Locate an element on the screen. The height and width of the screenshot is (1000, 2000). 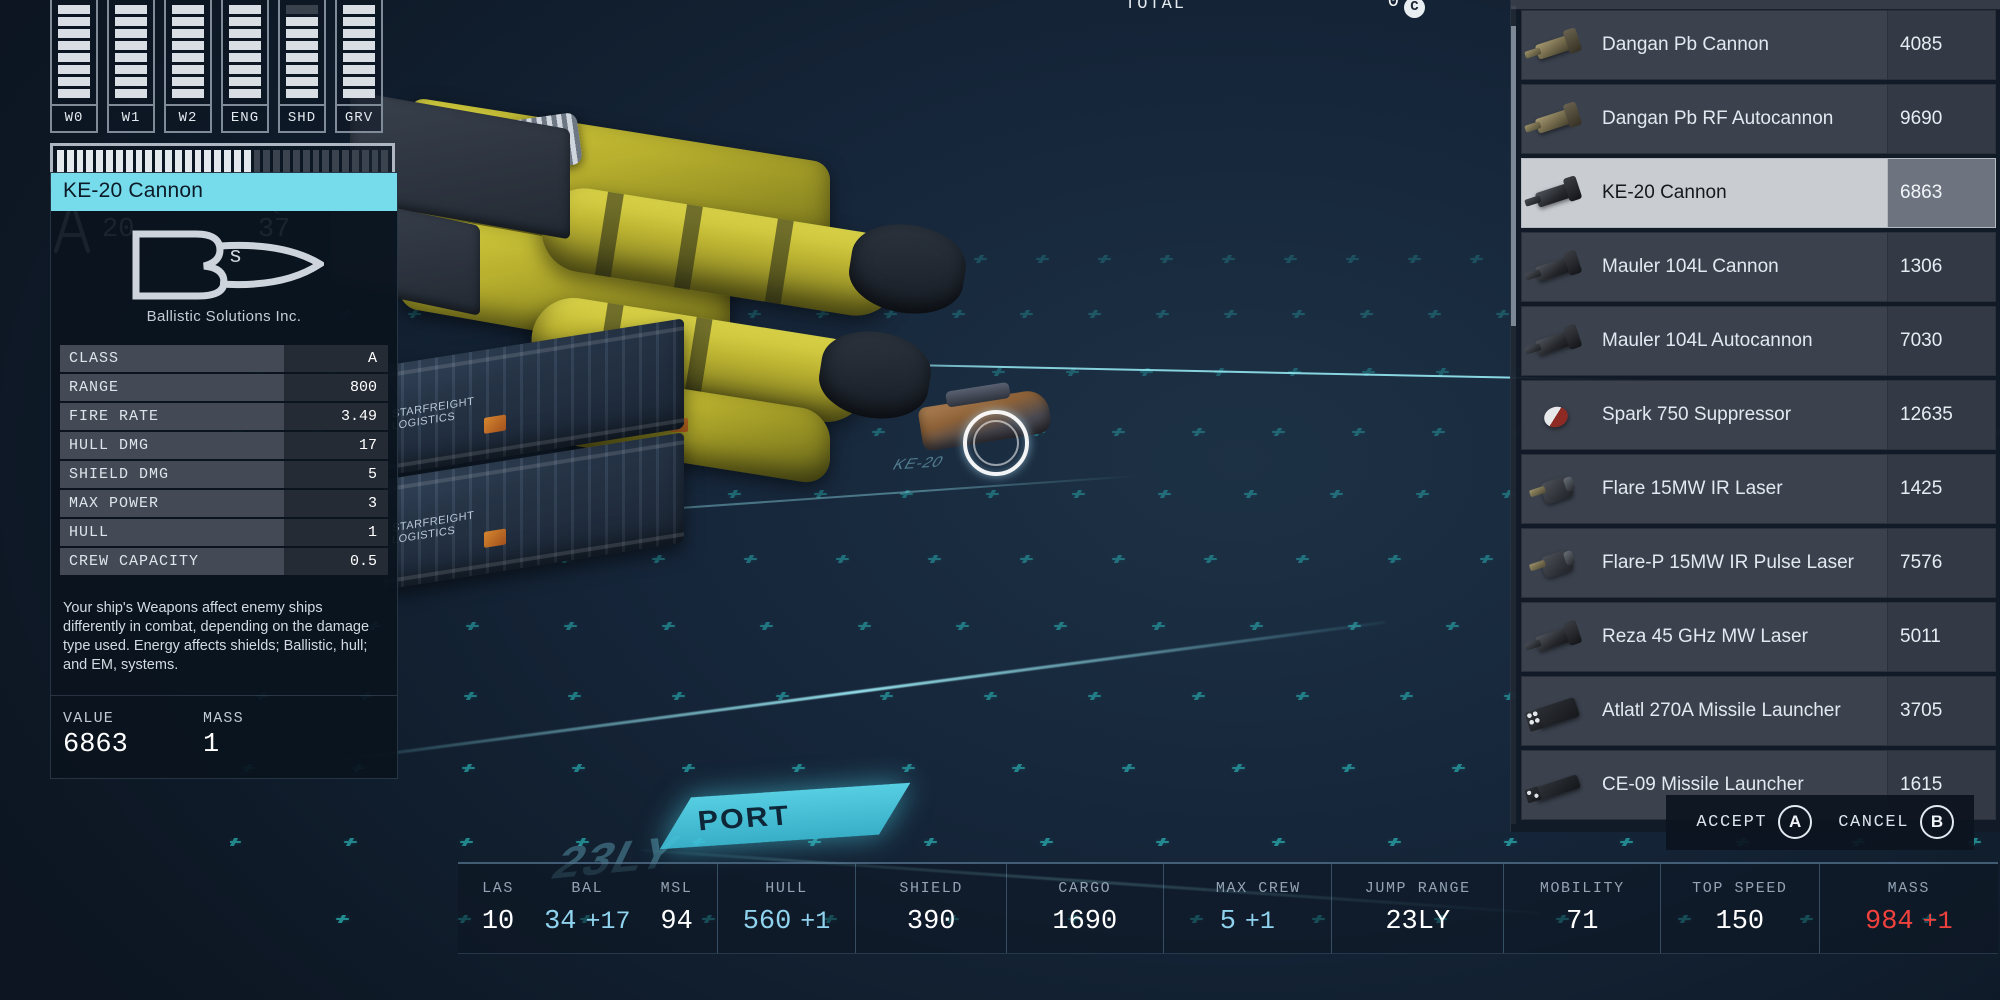
module-value-number: 6863 is located at coordinates (95, 745).